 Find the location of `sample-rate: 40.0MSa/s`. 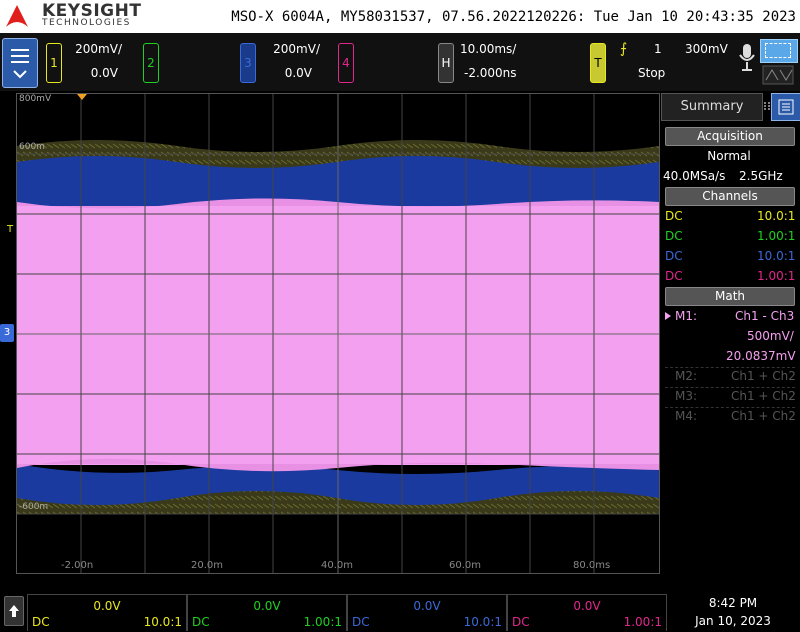

sample-rate: 40.0MSa/s is located at coordinates (694, 176).